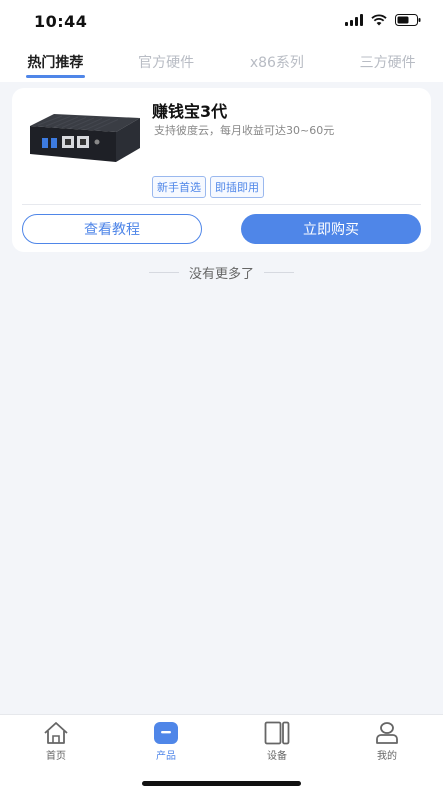 This screenshot has height=793, width=443. What do you see at coordinates (56, 756) in the screenshot?
I see `nav-label-home: 首页` at bounding box center [56, 756].